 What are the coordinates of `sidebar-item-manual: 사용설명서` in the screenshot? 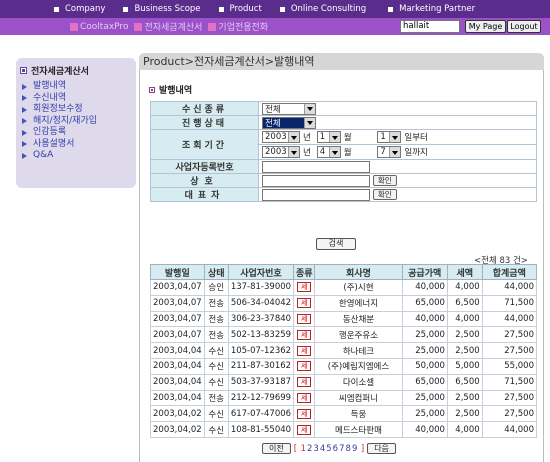 It's located at (76, 145).